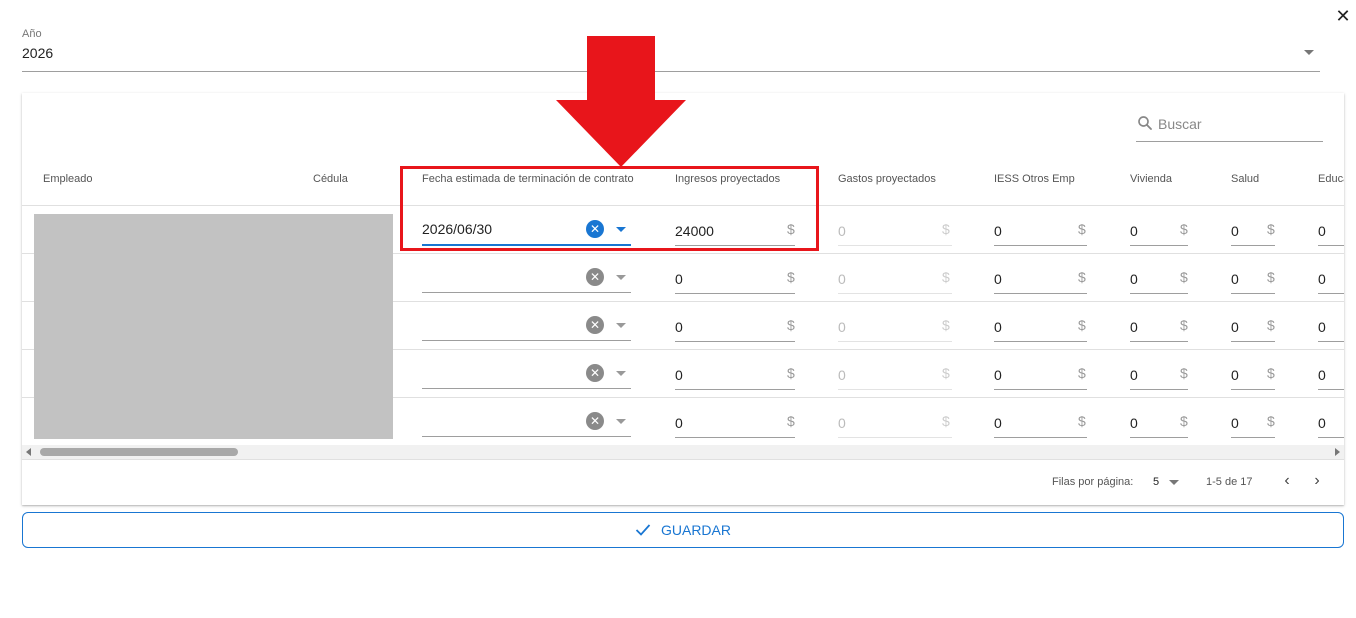  What do you see at coordinates (887, 179) in the screenshot?
I see `column-header-gastos: Gastos proyectados` at bounding box center [887, 179].